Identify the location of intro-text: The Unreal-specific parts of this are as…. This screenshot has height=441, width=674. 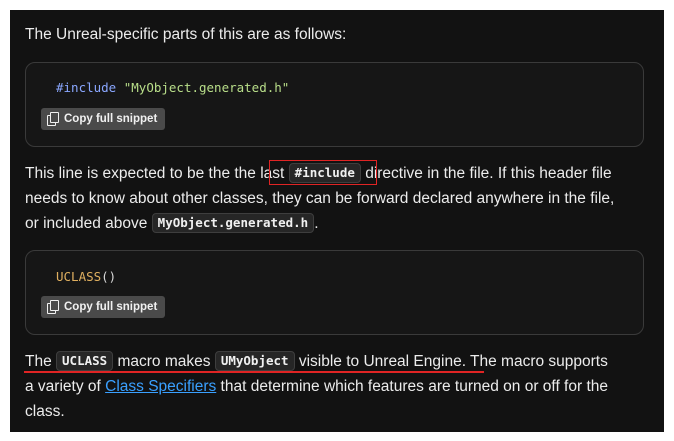
(186, 34).